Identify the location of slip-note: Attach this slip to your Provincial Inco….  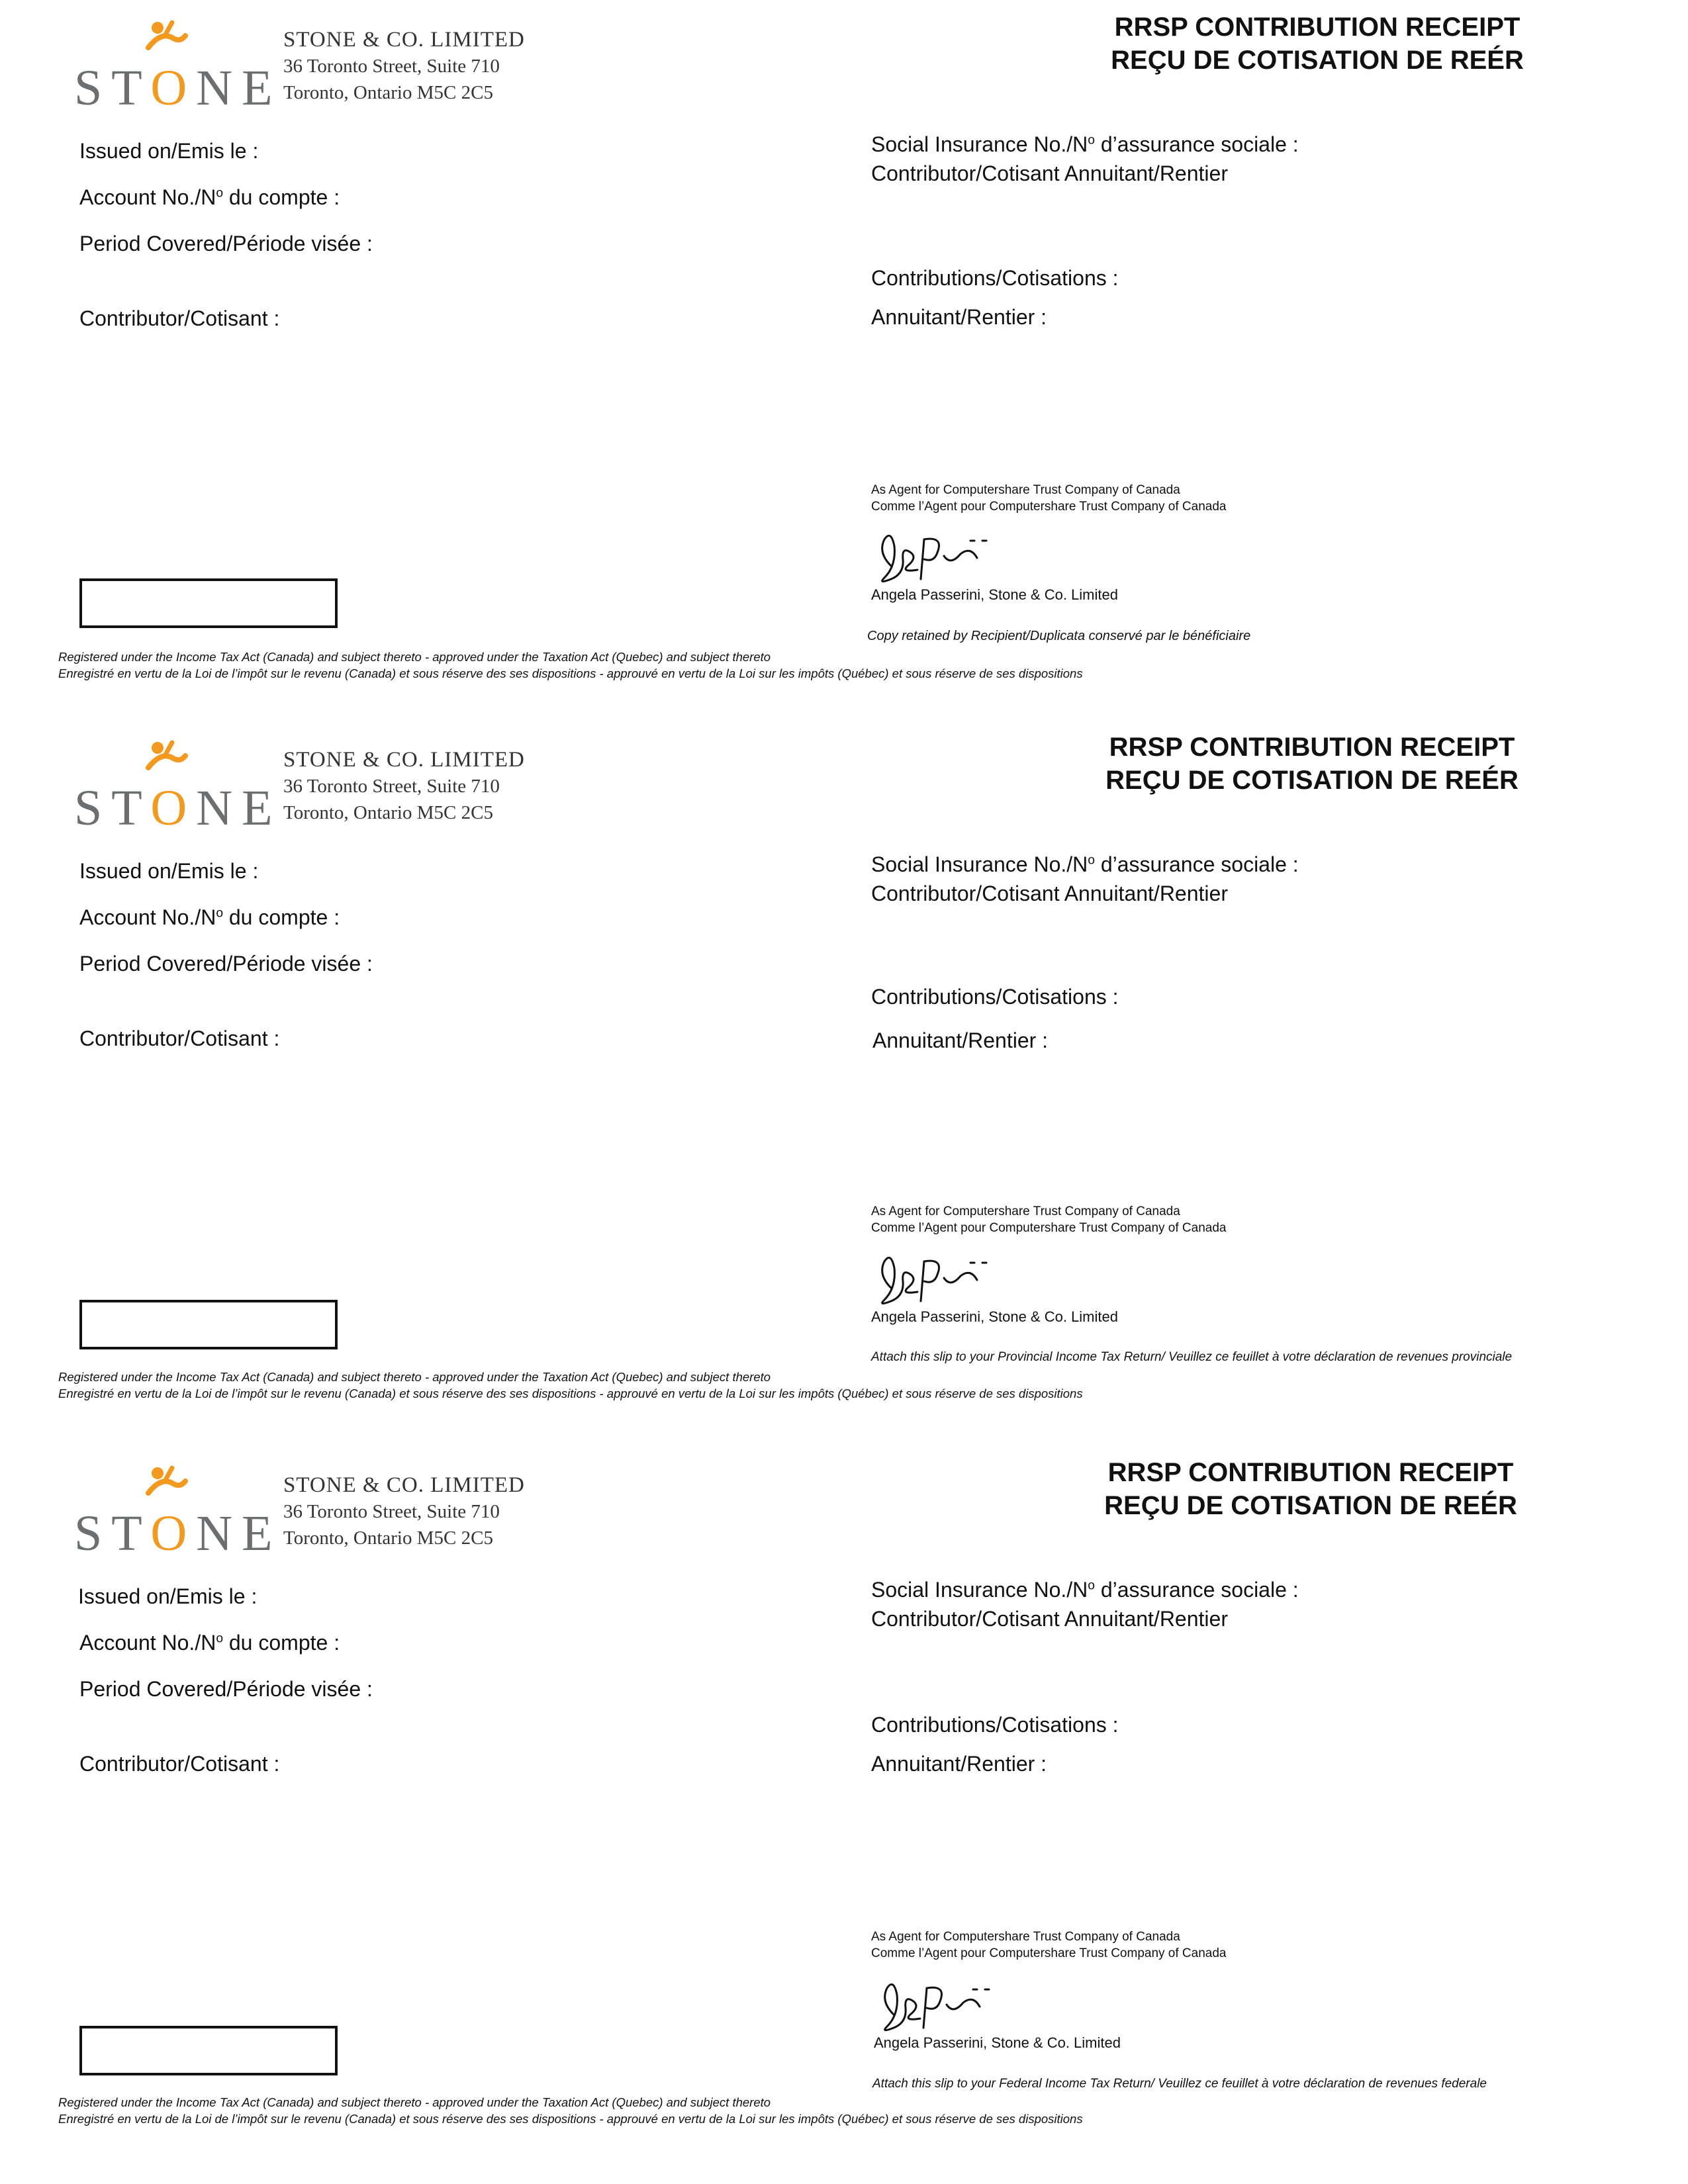
(1192, 1357).